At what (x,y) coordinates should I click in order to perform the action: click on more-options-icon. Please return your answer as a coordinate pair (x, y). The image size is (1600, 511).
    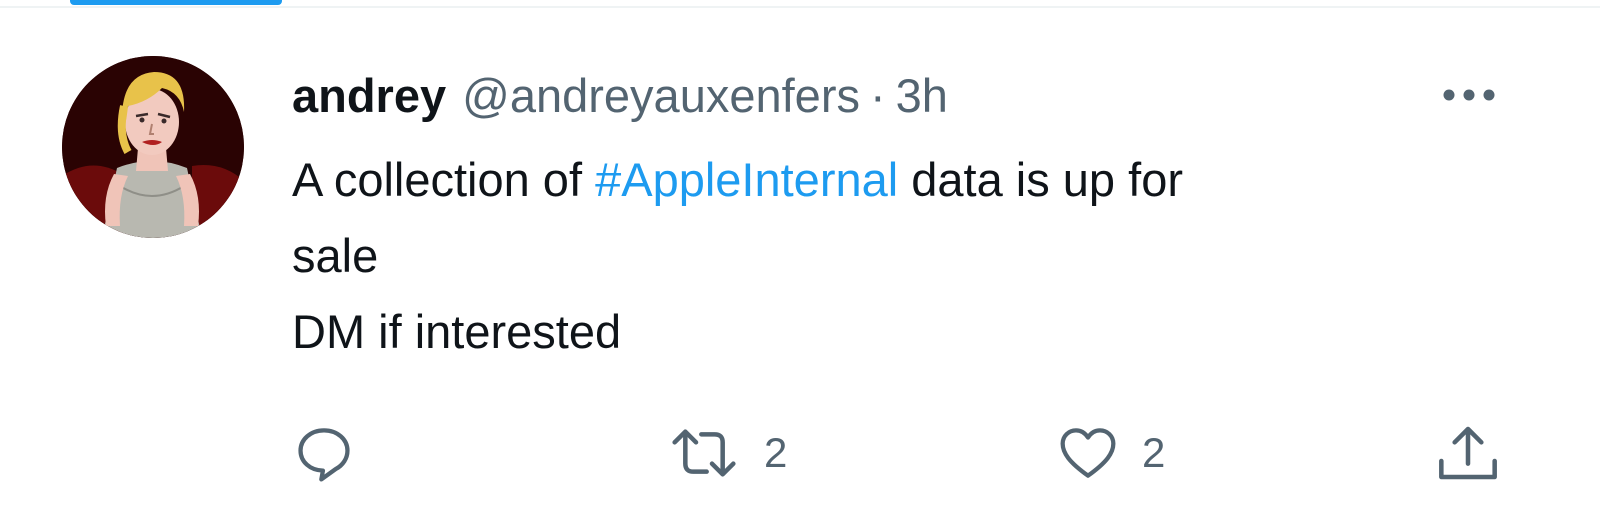
    Looking at the image, I should click on (1469, 95).